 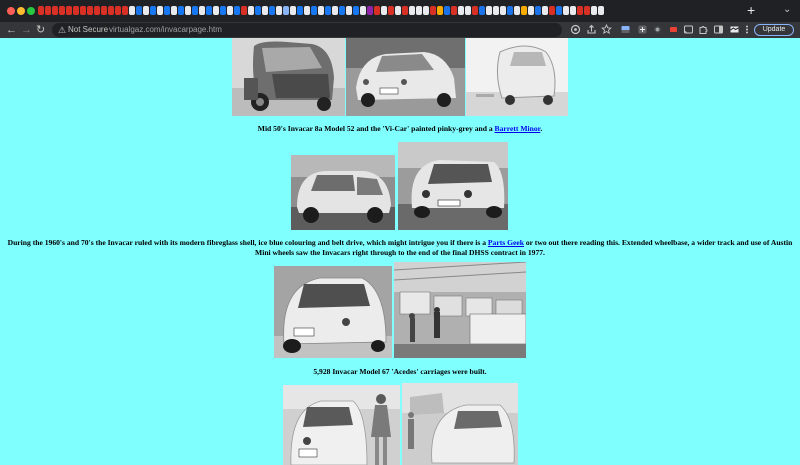 I want to click on forward-icon: →, so click(x=26, y=30).